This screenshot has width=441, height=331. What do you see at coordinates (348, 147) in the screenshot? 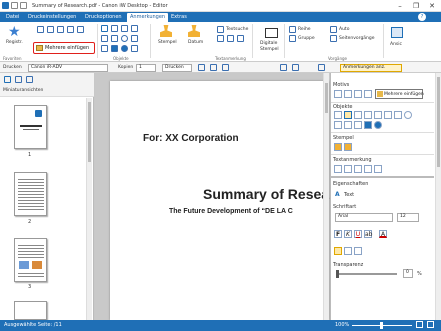
I see `datum-panel-icon` at bounding box center [348, 147].